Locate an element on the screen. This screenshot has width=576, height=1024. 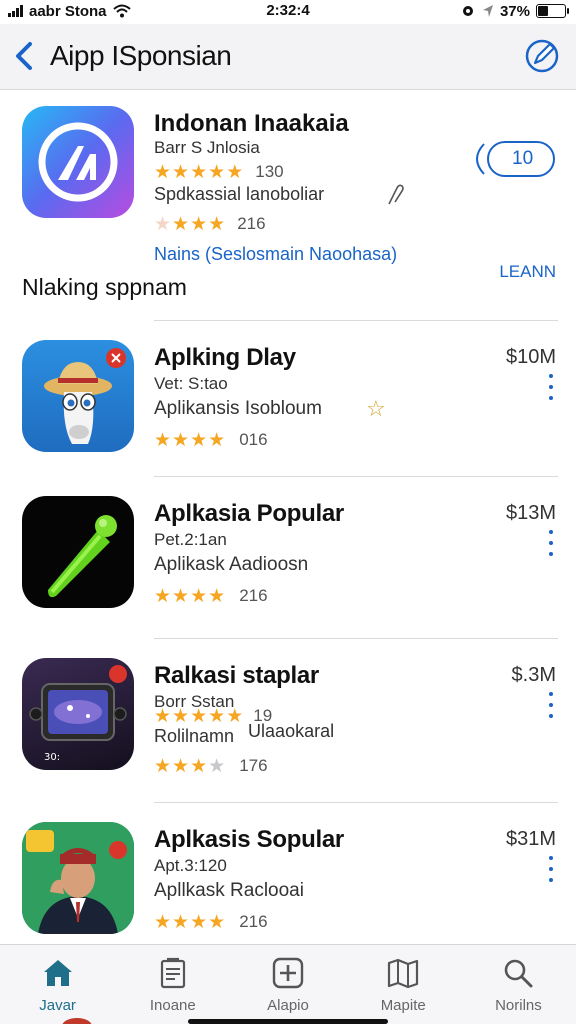
tab-mapite: Mapite is located at coordinates (403, 984).